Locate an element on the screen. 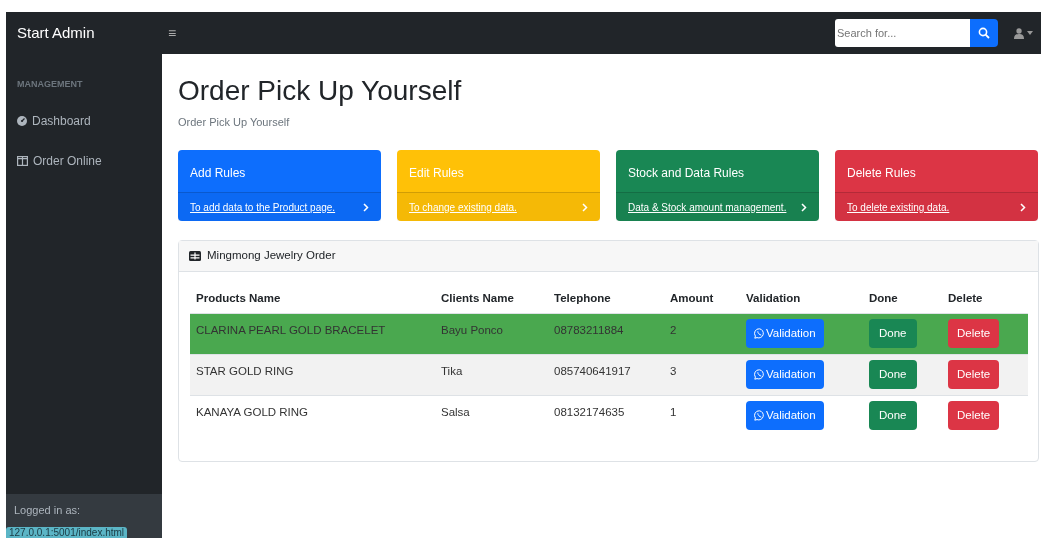 The height and width of the screenshot is (538, 1041). table-cell: Tika is located at coordinates (491, 375).